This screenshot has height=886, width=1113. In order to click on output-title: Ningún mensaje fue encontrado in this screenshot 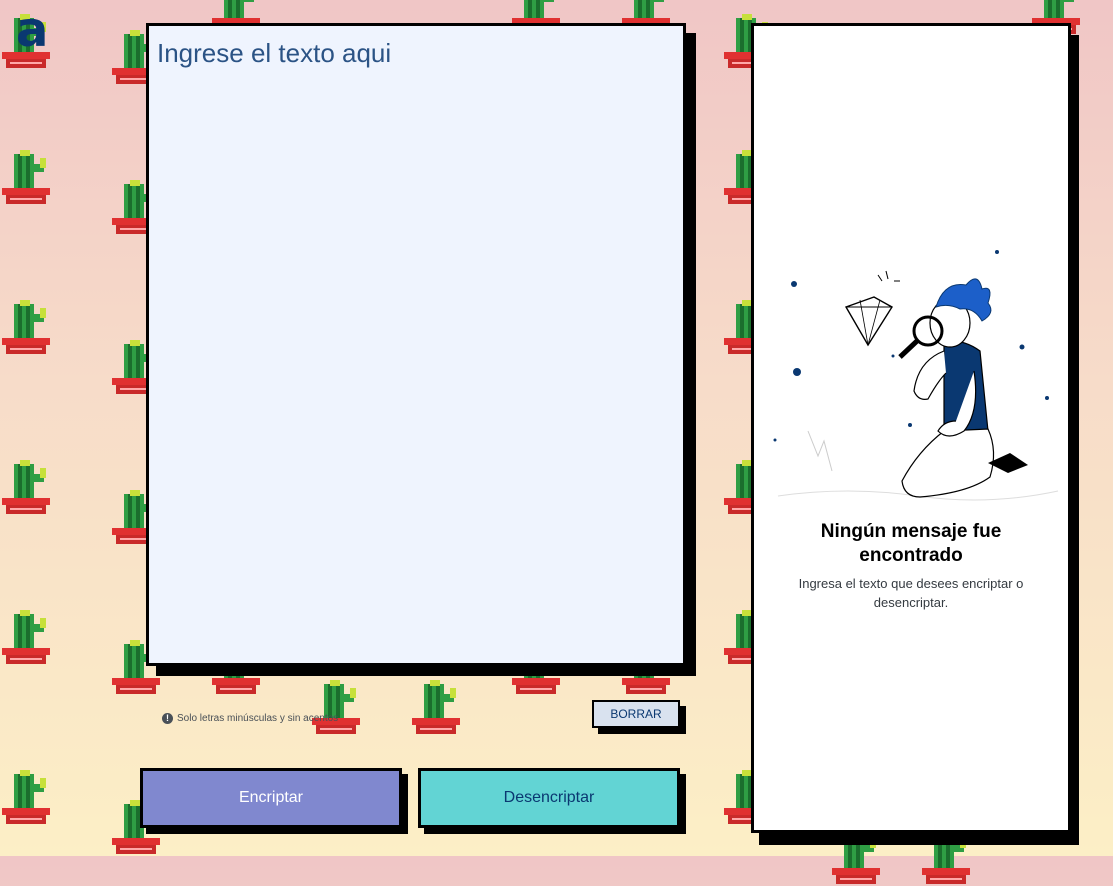, I will do `click(911, 543)`.